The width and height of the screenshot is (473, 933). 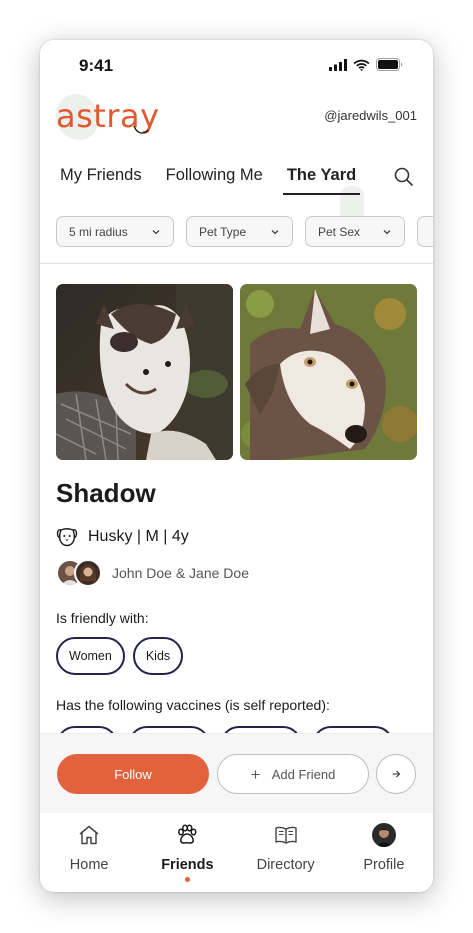 What do you see at coordinates (90, 656) in the screenshot?
I see `friendly-tag-women: Women` at bounding box center [90, 656].